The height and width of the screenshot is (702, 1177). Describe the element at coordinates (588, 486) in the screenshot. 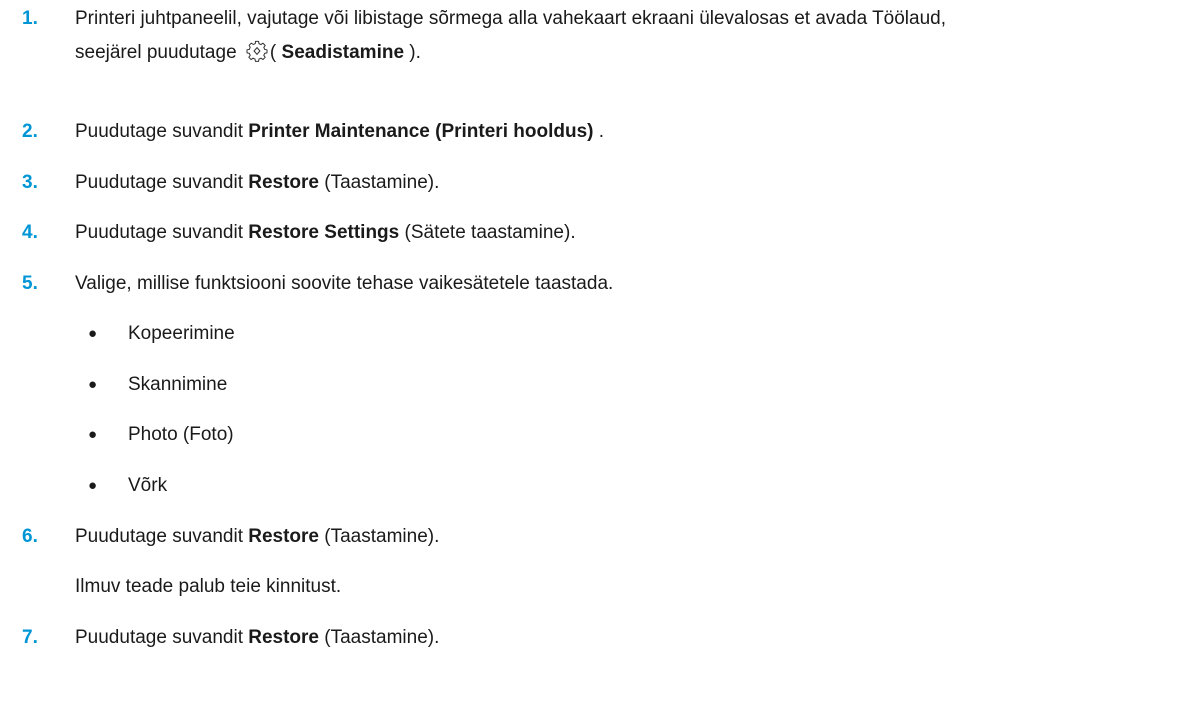

I see `bullet-item: ● Võrk` at that location.